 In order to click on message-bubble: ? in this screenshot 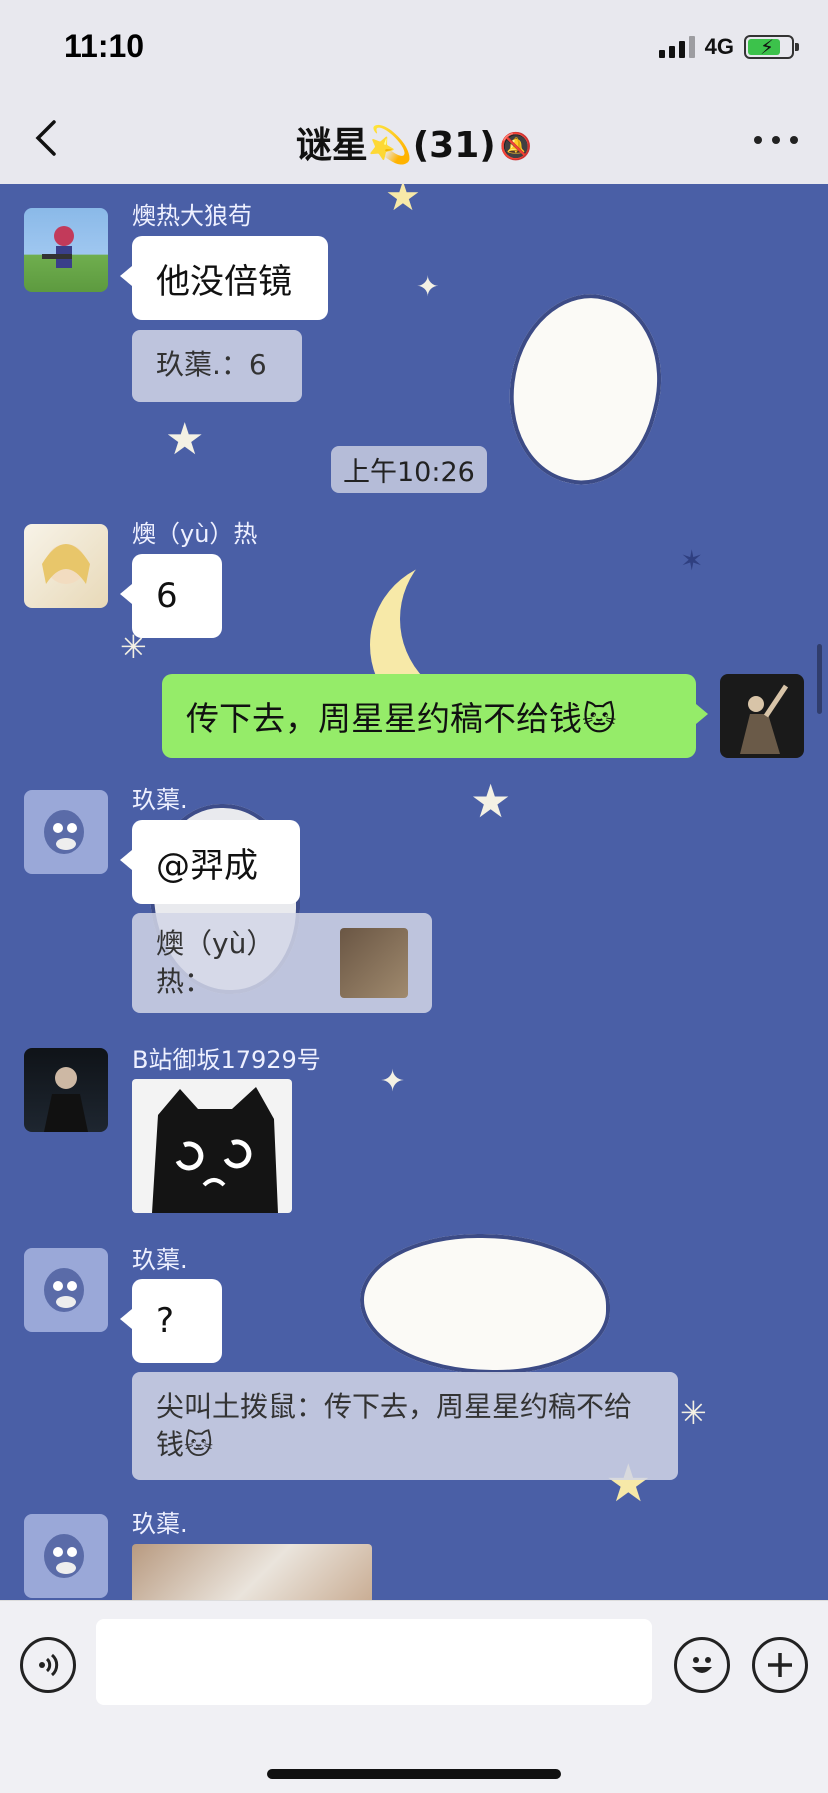, I will do `click(171, 1321)`.